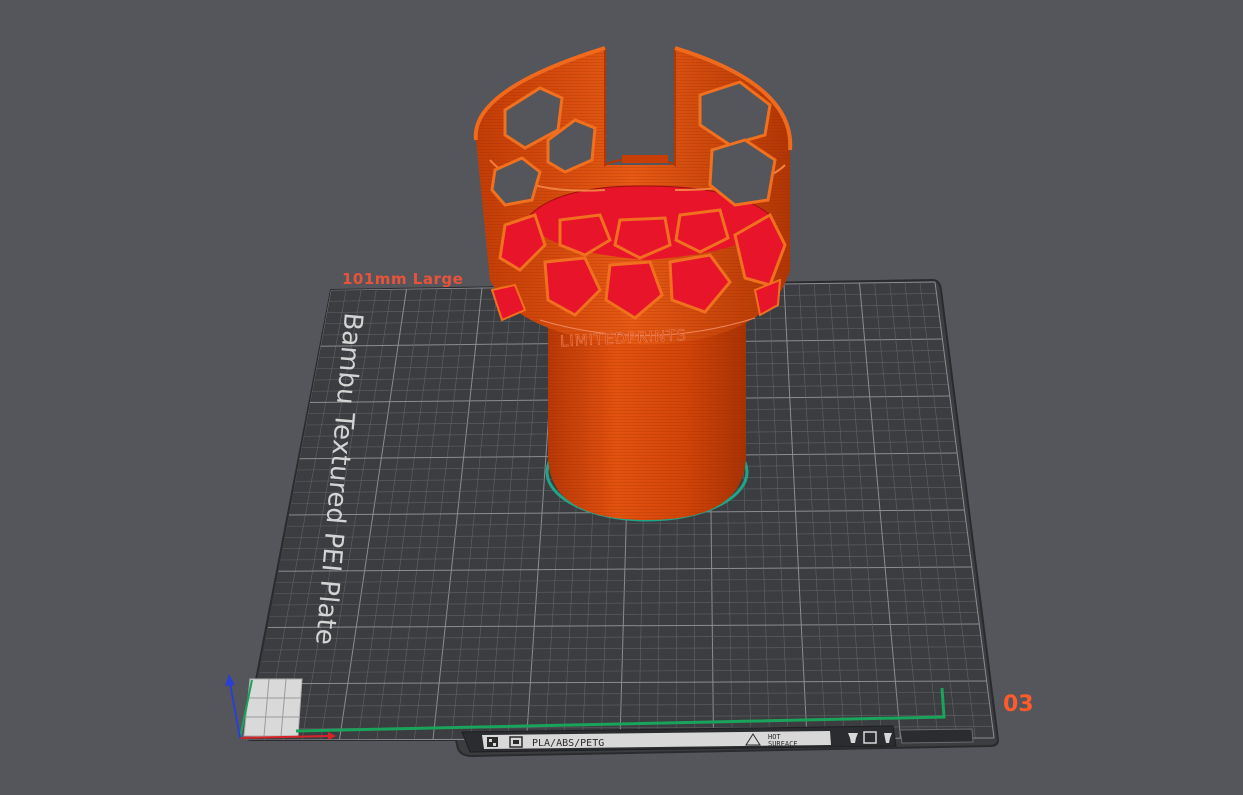 This screenshot has height=795, width=1243. Describe the element at coordinates (1018, 704) in the screenshot. I see `plate-index-label: 03` at that location.